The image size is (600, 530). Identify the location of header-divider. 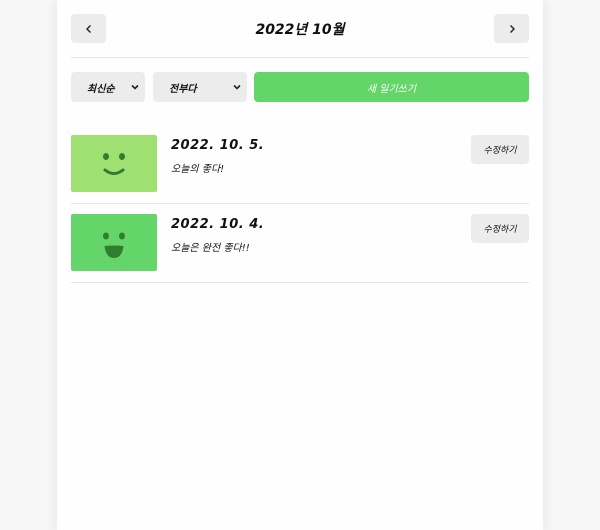
(300, 57).